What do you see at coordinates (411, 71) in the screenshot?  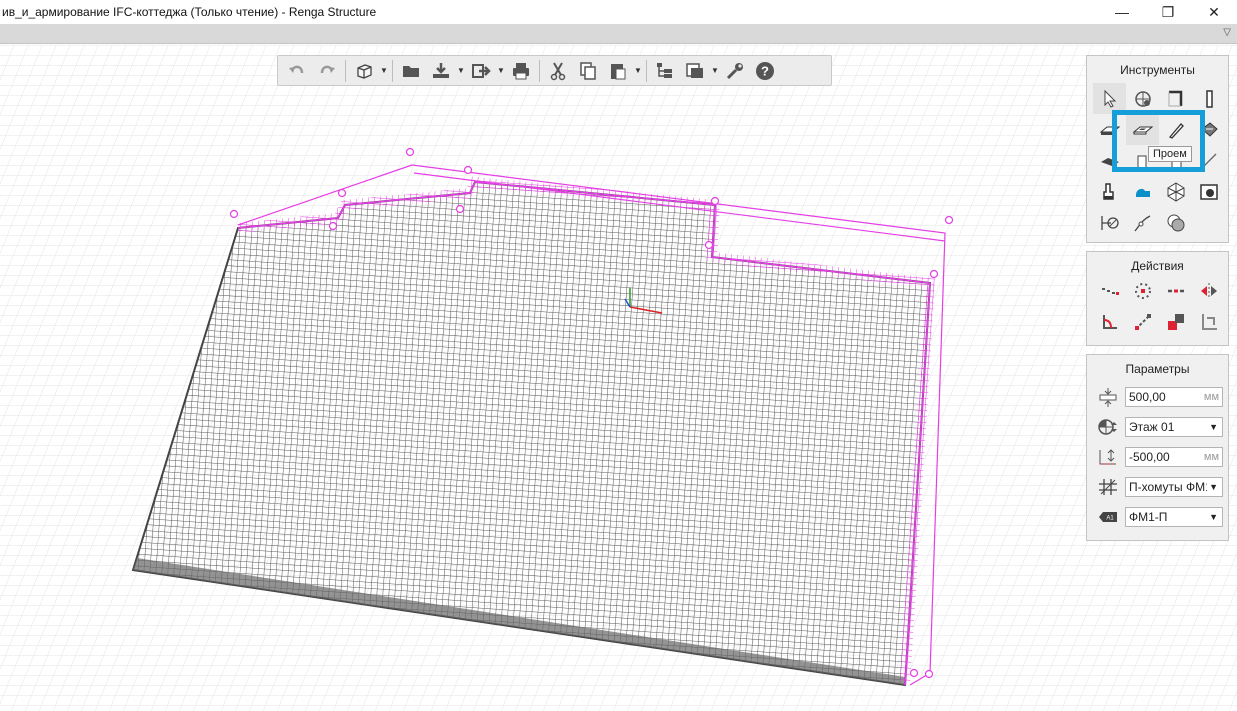 I see `open-folder-icon` at bounding box center [411, 71].